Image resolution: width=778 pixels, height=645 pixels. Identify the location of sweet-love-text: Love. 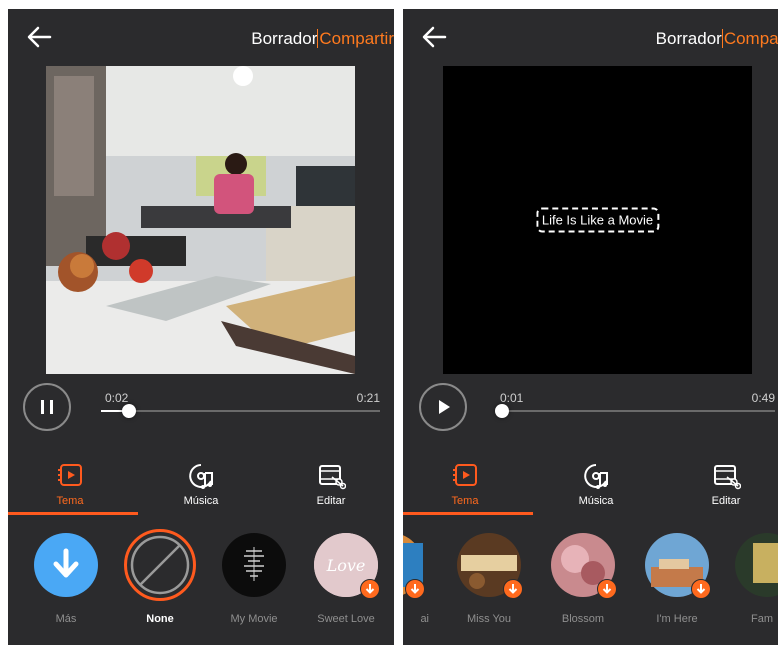
(346, 565).